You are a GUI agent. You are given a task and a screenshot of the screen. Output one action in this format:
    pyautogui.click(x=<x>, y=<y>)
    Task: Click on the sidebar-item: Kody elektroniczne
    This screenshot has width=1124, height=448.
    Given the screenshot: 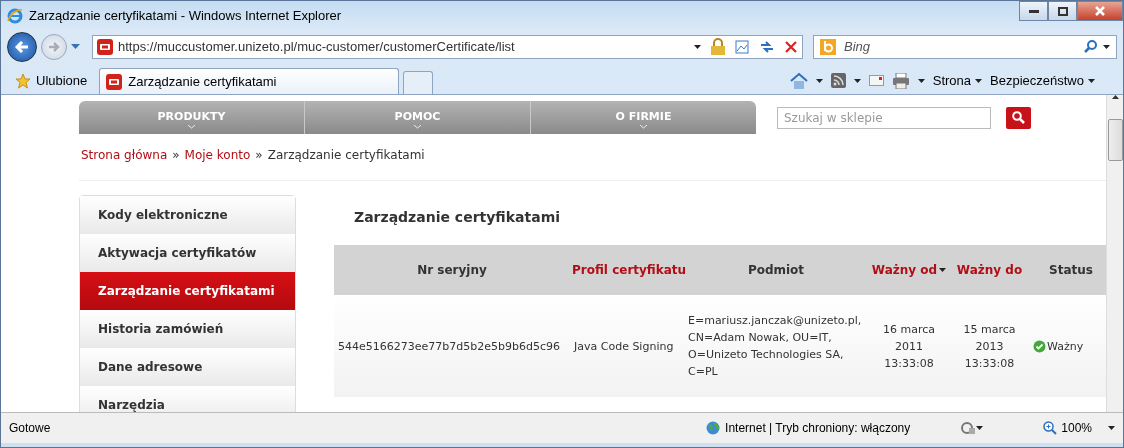 What is the action you would take?
    pyautogui.click(x=187, y=215)
    